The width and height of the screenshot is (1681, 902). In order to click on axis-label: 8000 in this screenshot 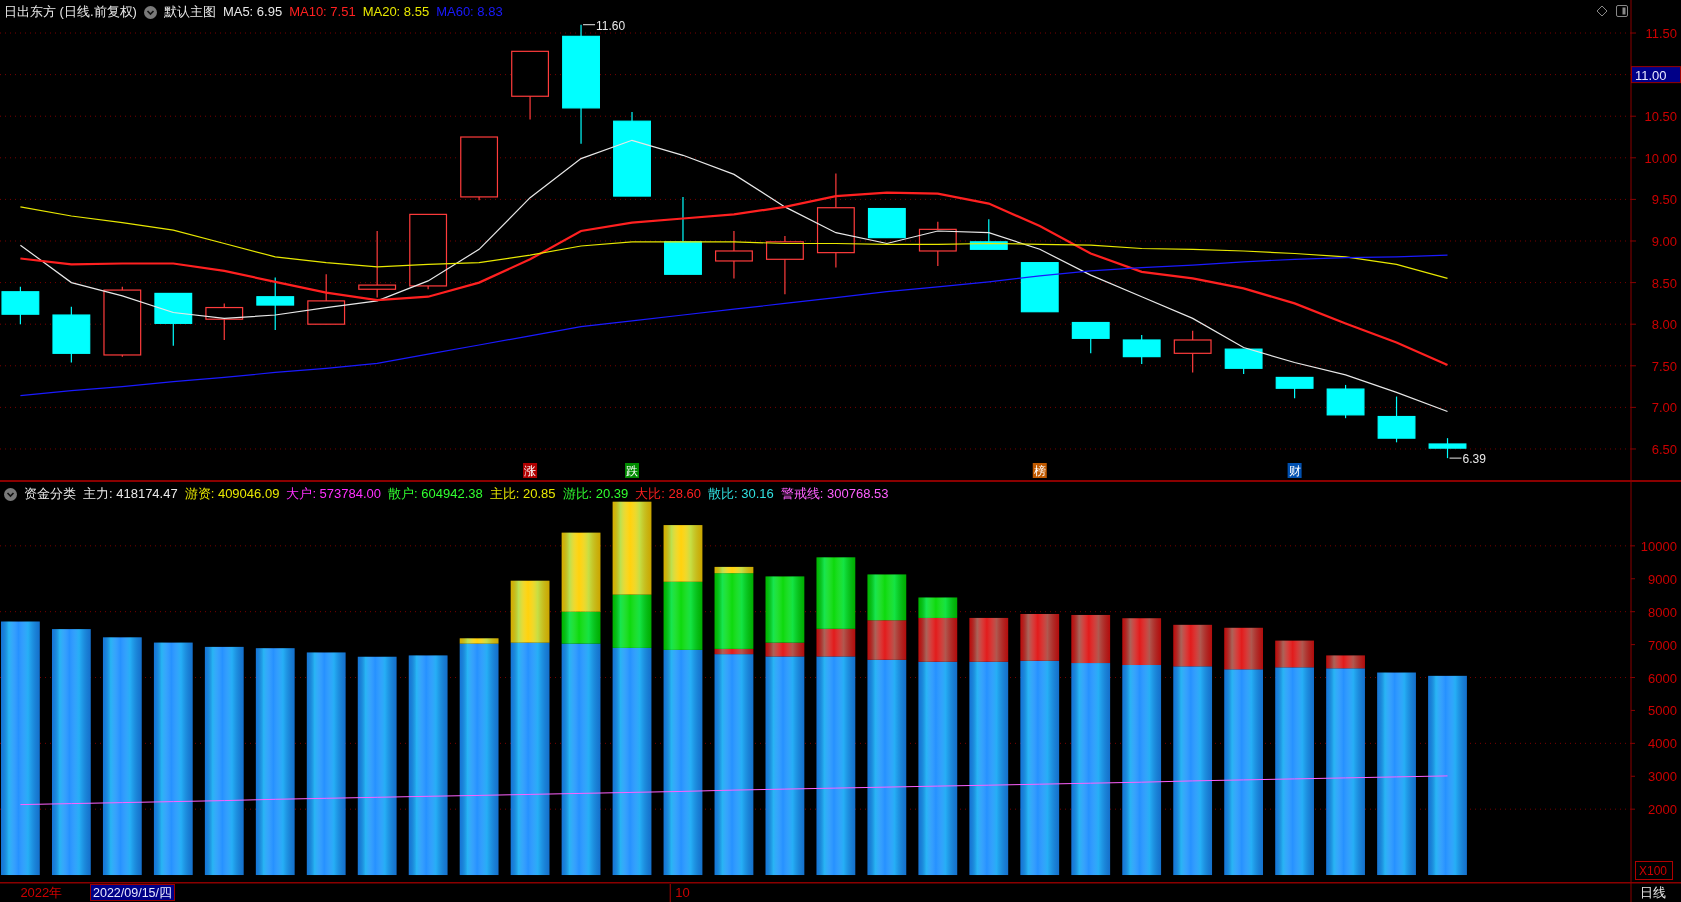, I will do `click(1662, 612)`.